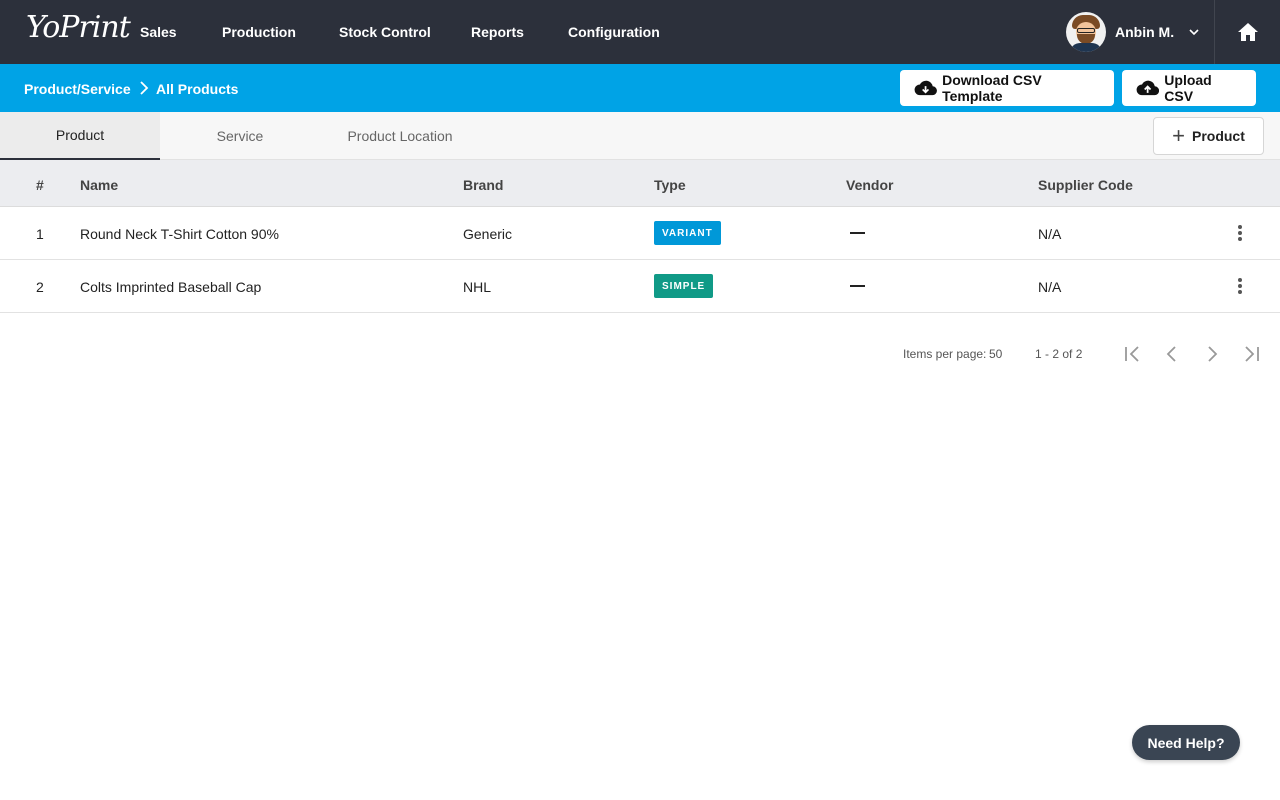  I want to click on add-product-button: + Product, so click(1208, 136).